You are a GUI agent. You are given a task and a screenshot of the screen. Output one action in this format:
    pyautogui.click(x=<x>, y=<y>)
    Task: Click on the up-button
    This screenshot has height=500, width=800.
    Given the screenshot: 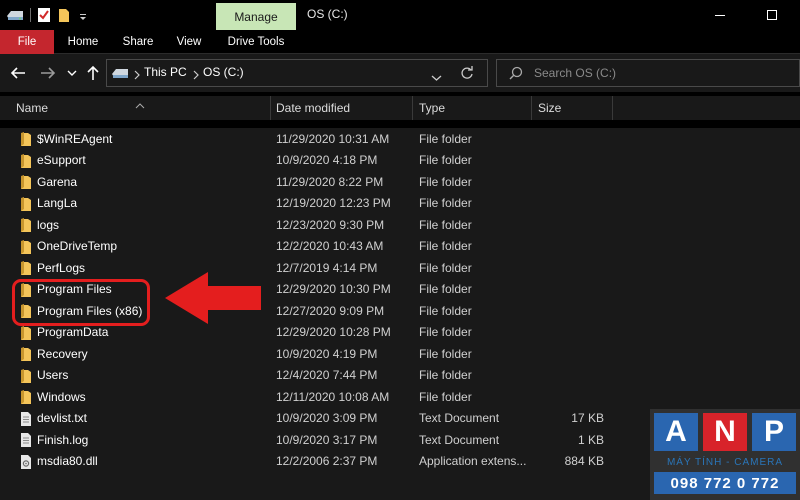 What is the action you would take?
    pyautogui.click(x=93, y=73)
    